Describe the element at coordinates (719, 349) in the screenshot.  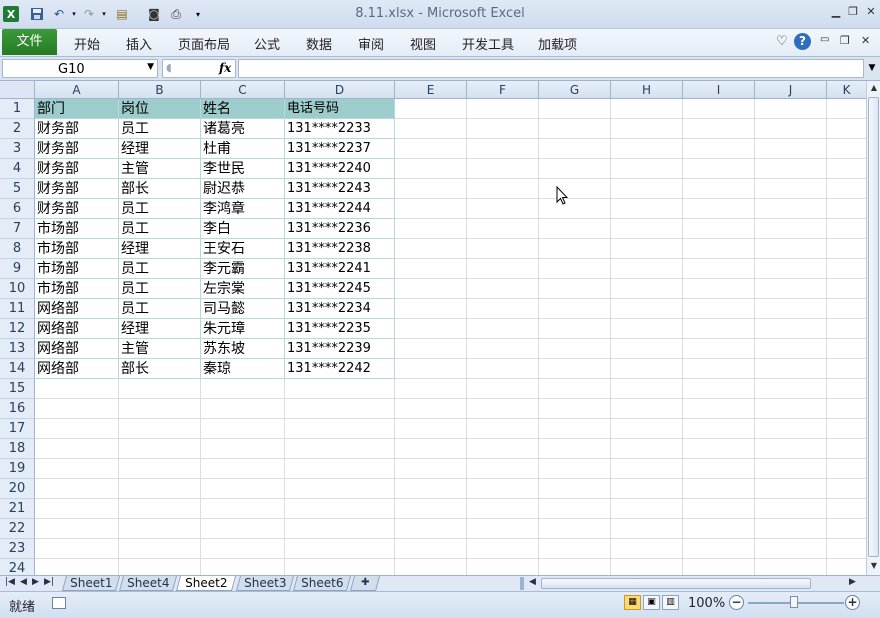
I see `cell-i13` at that location.